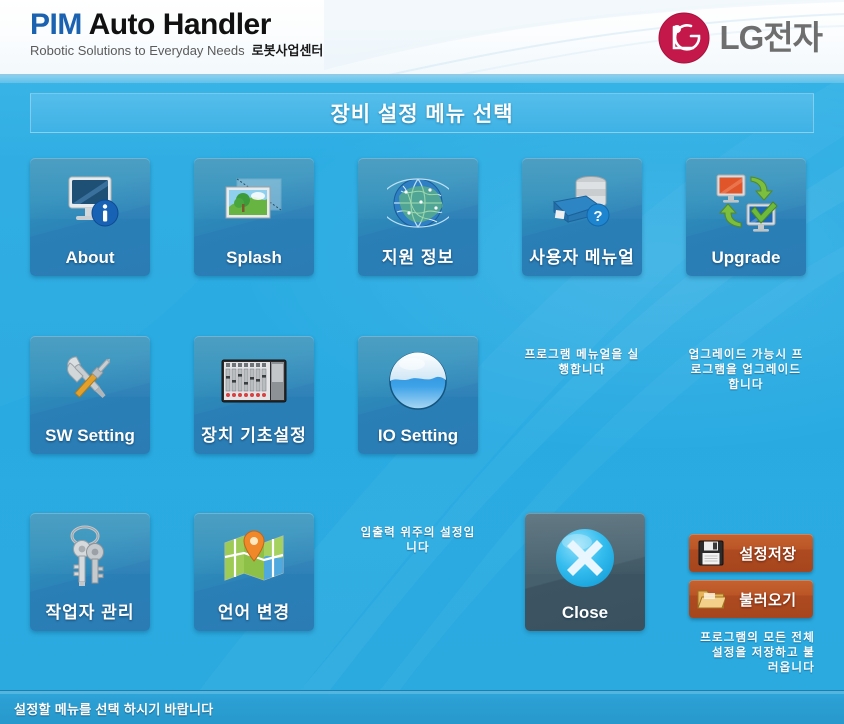 The width and height of the screenshot is (844, 724). I want to click on tile-user-manual: ? 사용자 메뉴얼, so click(582, 217).